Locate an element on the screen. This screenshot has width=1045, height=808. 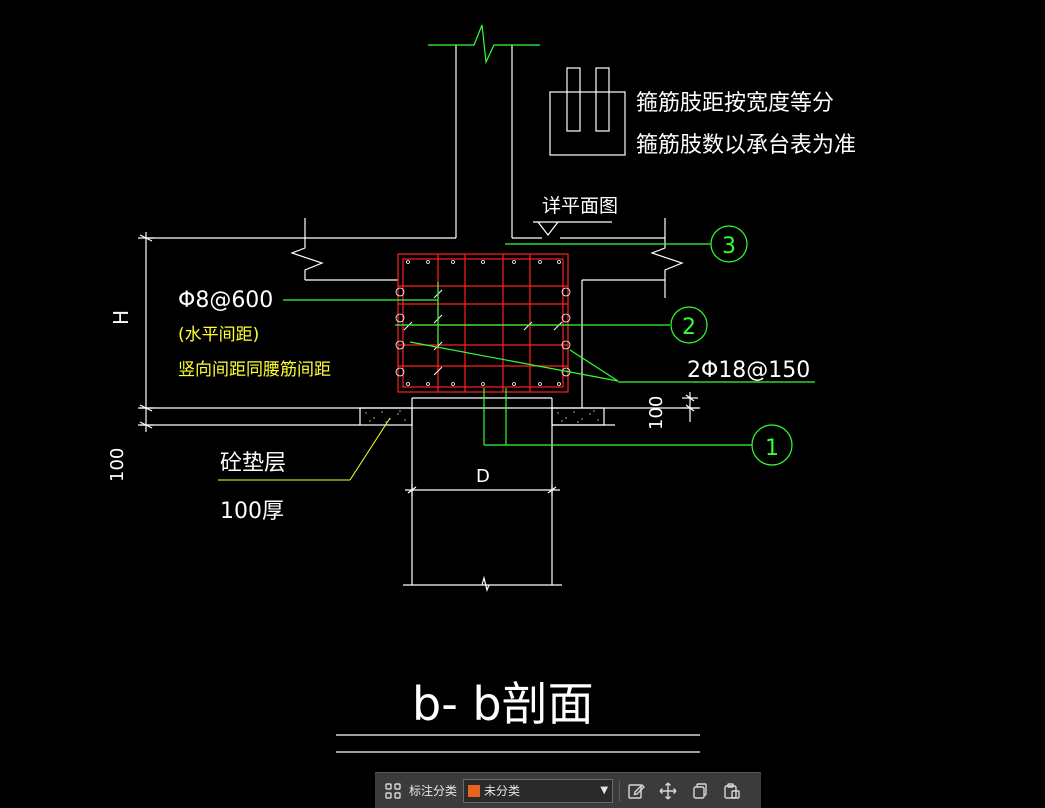
grid-icon is located at coordinates (393, 791).